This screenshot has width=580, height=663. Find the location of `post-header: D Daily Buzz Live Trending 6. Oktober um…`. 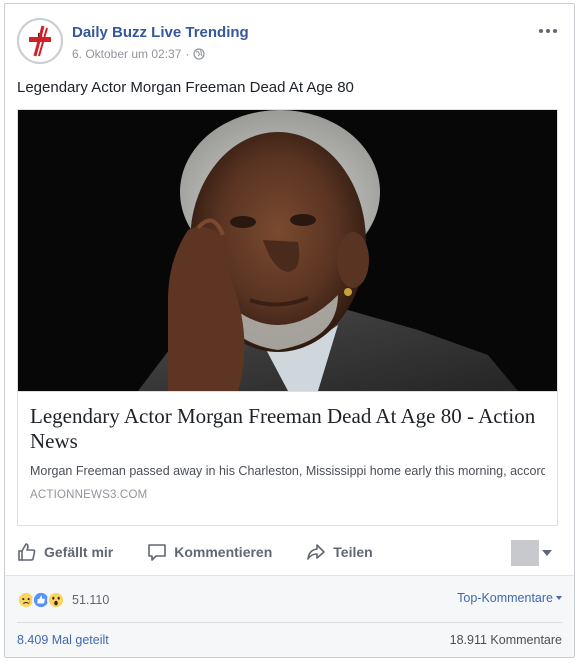

post-header: D Daily Buzz Live Trending 6. Oktober um… is located at coordinates (289, 41).